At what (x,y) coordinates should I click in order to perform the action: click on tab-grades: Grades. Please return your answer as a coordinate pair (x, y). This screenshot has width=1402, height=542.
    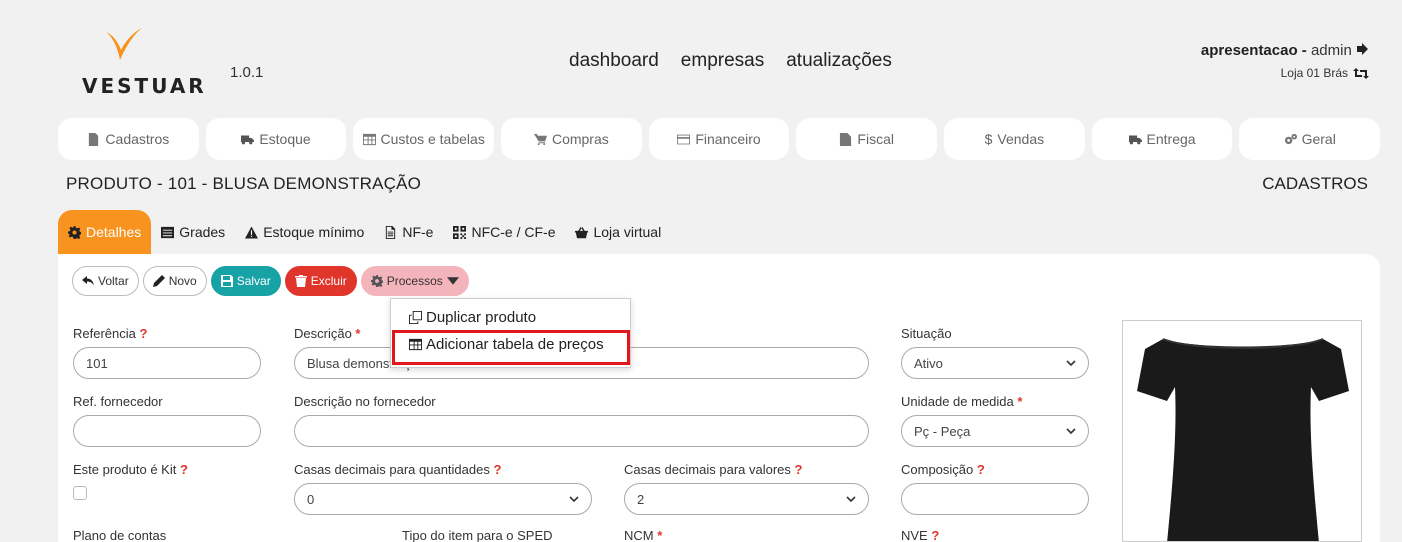
    Looking at the image, I should click on (193, 232).